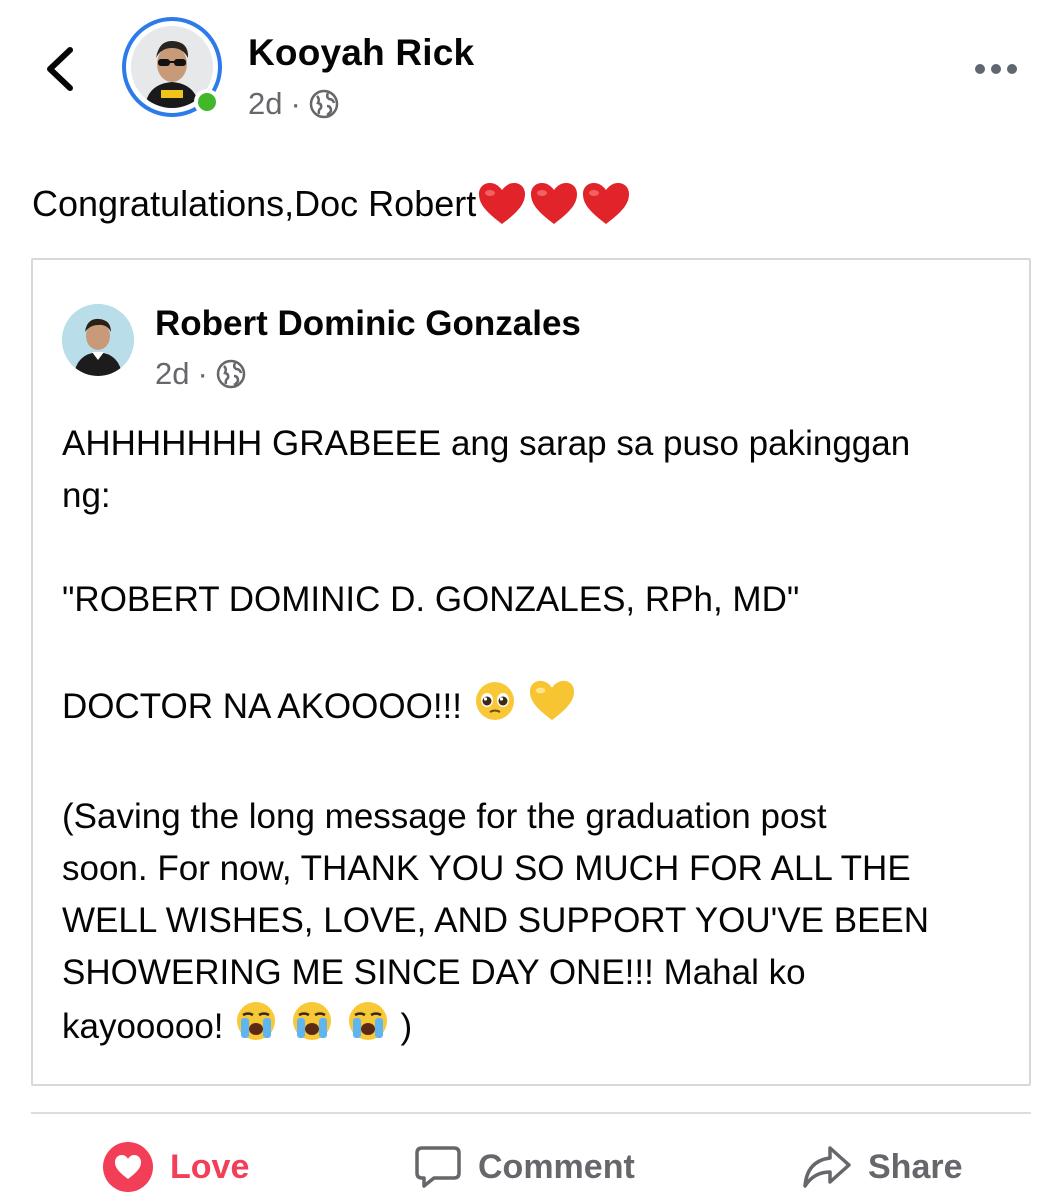 This screenshot has height=1200, width=1061. What do you see at coordinates (207, 102) in the screenshot?
I see `online-status-indicator` at bounding box center [207, 102].